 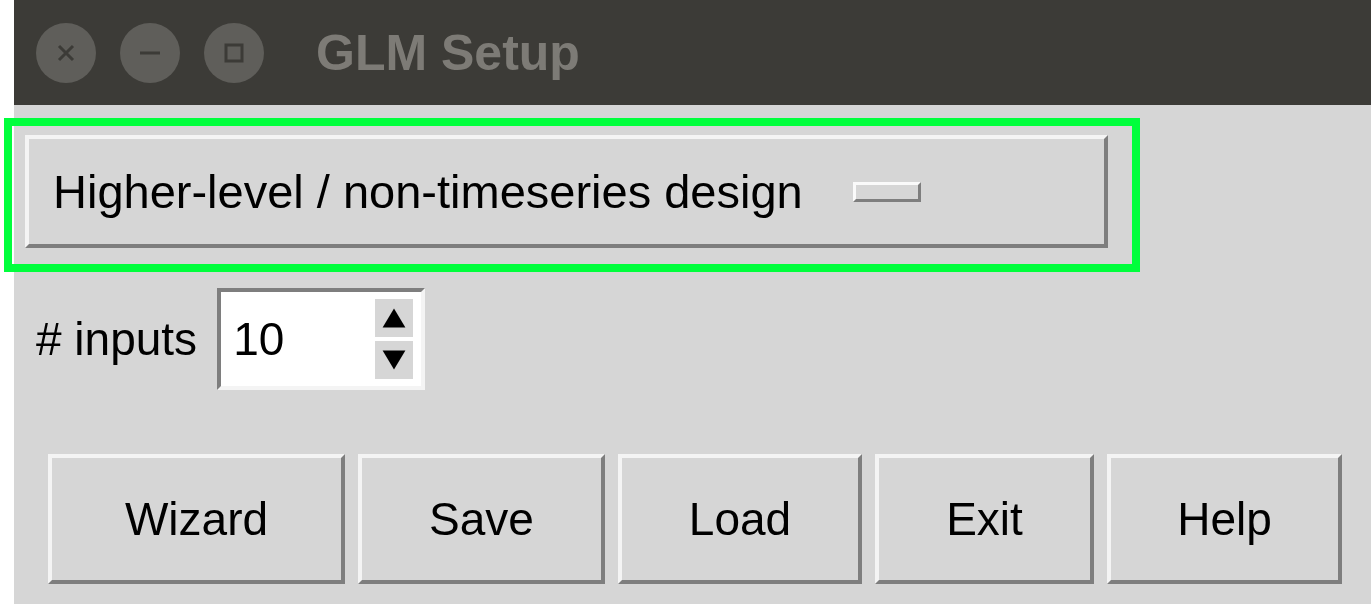 What do you see at coordinates (566, 191) in the screenshot?
I see `design-dropdown: Higher-level / non-timeseries design` at bounding box center [566, 191].